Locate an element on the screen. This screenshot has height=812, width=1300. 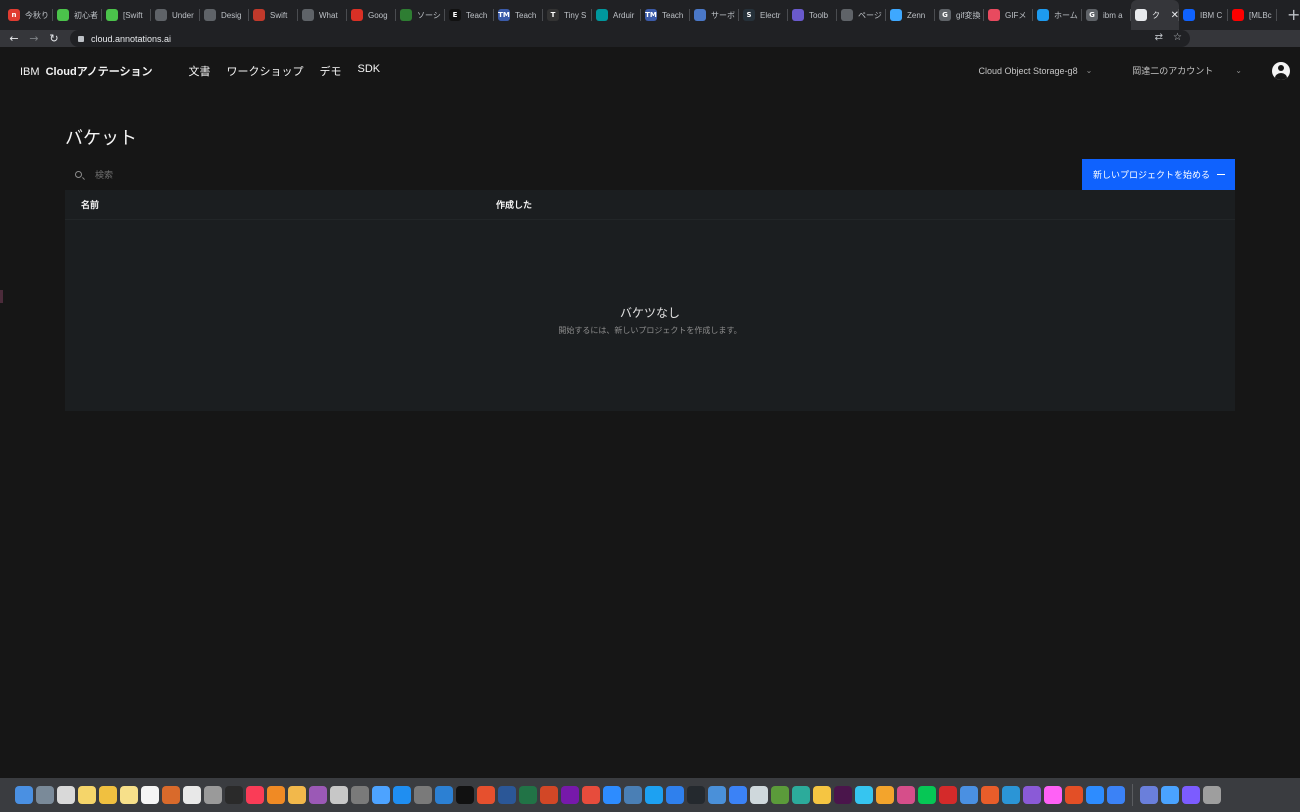
column-header-created: 作成した is located at coordinates (514, 204).